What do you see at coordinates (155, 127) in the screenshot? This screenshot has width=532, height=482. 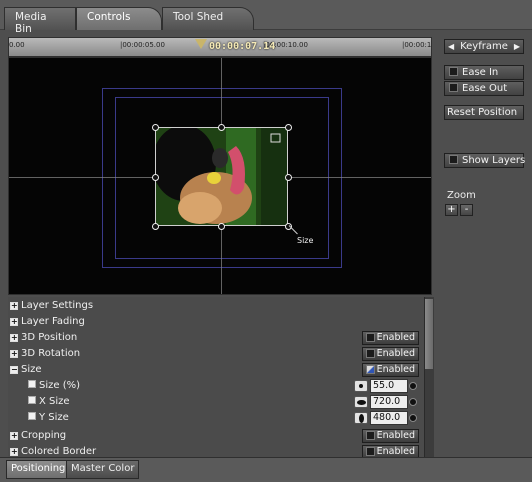 I see `resize-handle-top-left` at bounding box center [155, 127].